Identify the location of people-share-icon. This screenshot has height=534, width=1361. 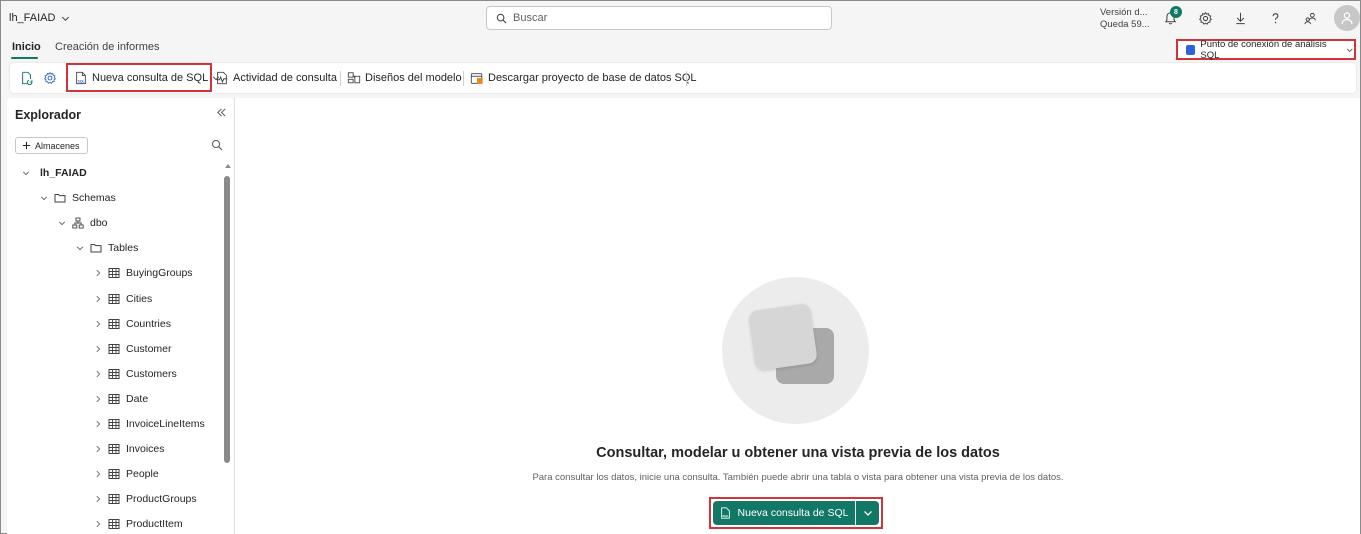
(1309, 18).